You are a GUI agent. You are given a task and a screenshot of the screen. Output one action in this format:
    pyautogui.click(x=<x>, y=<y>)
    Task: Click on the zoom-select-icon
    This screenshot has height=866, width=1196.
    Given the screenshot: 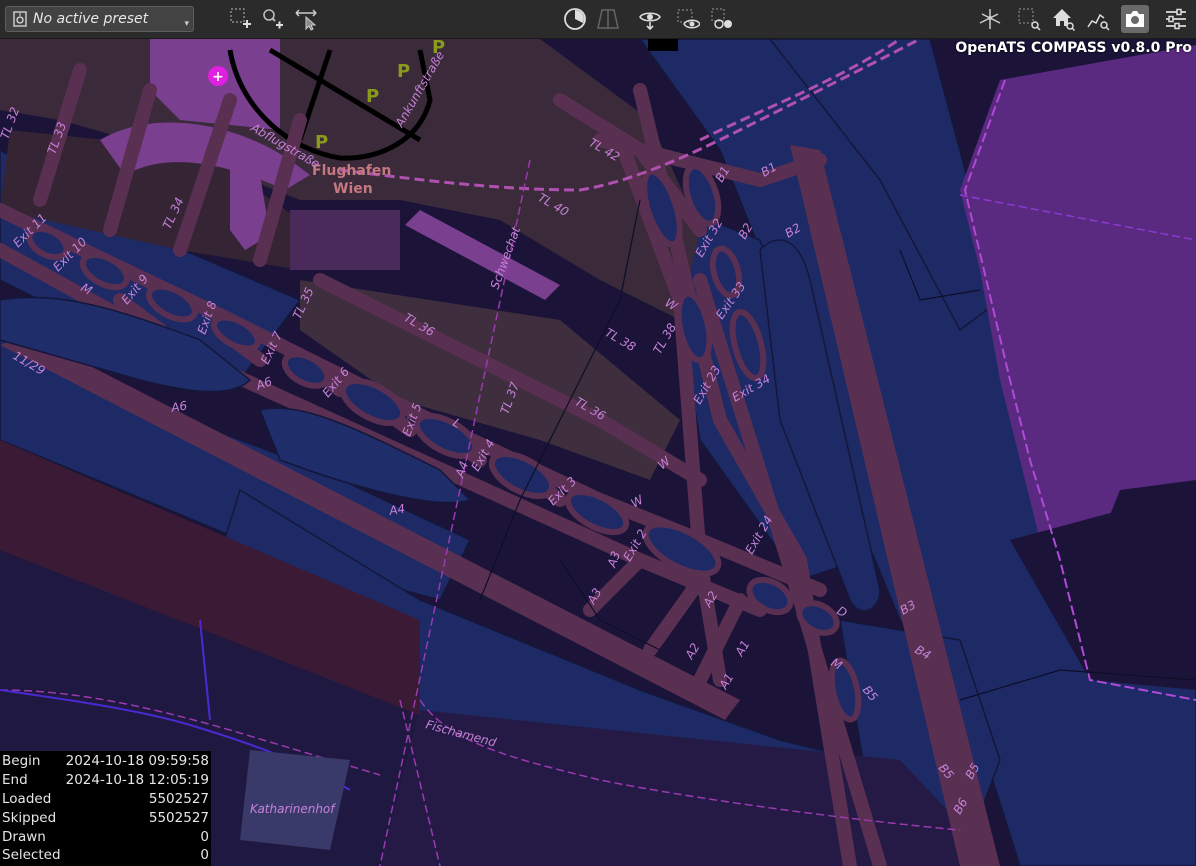 What is the action you would take?
    pyautogui.click(x=273, y=19)
    